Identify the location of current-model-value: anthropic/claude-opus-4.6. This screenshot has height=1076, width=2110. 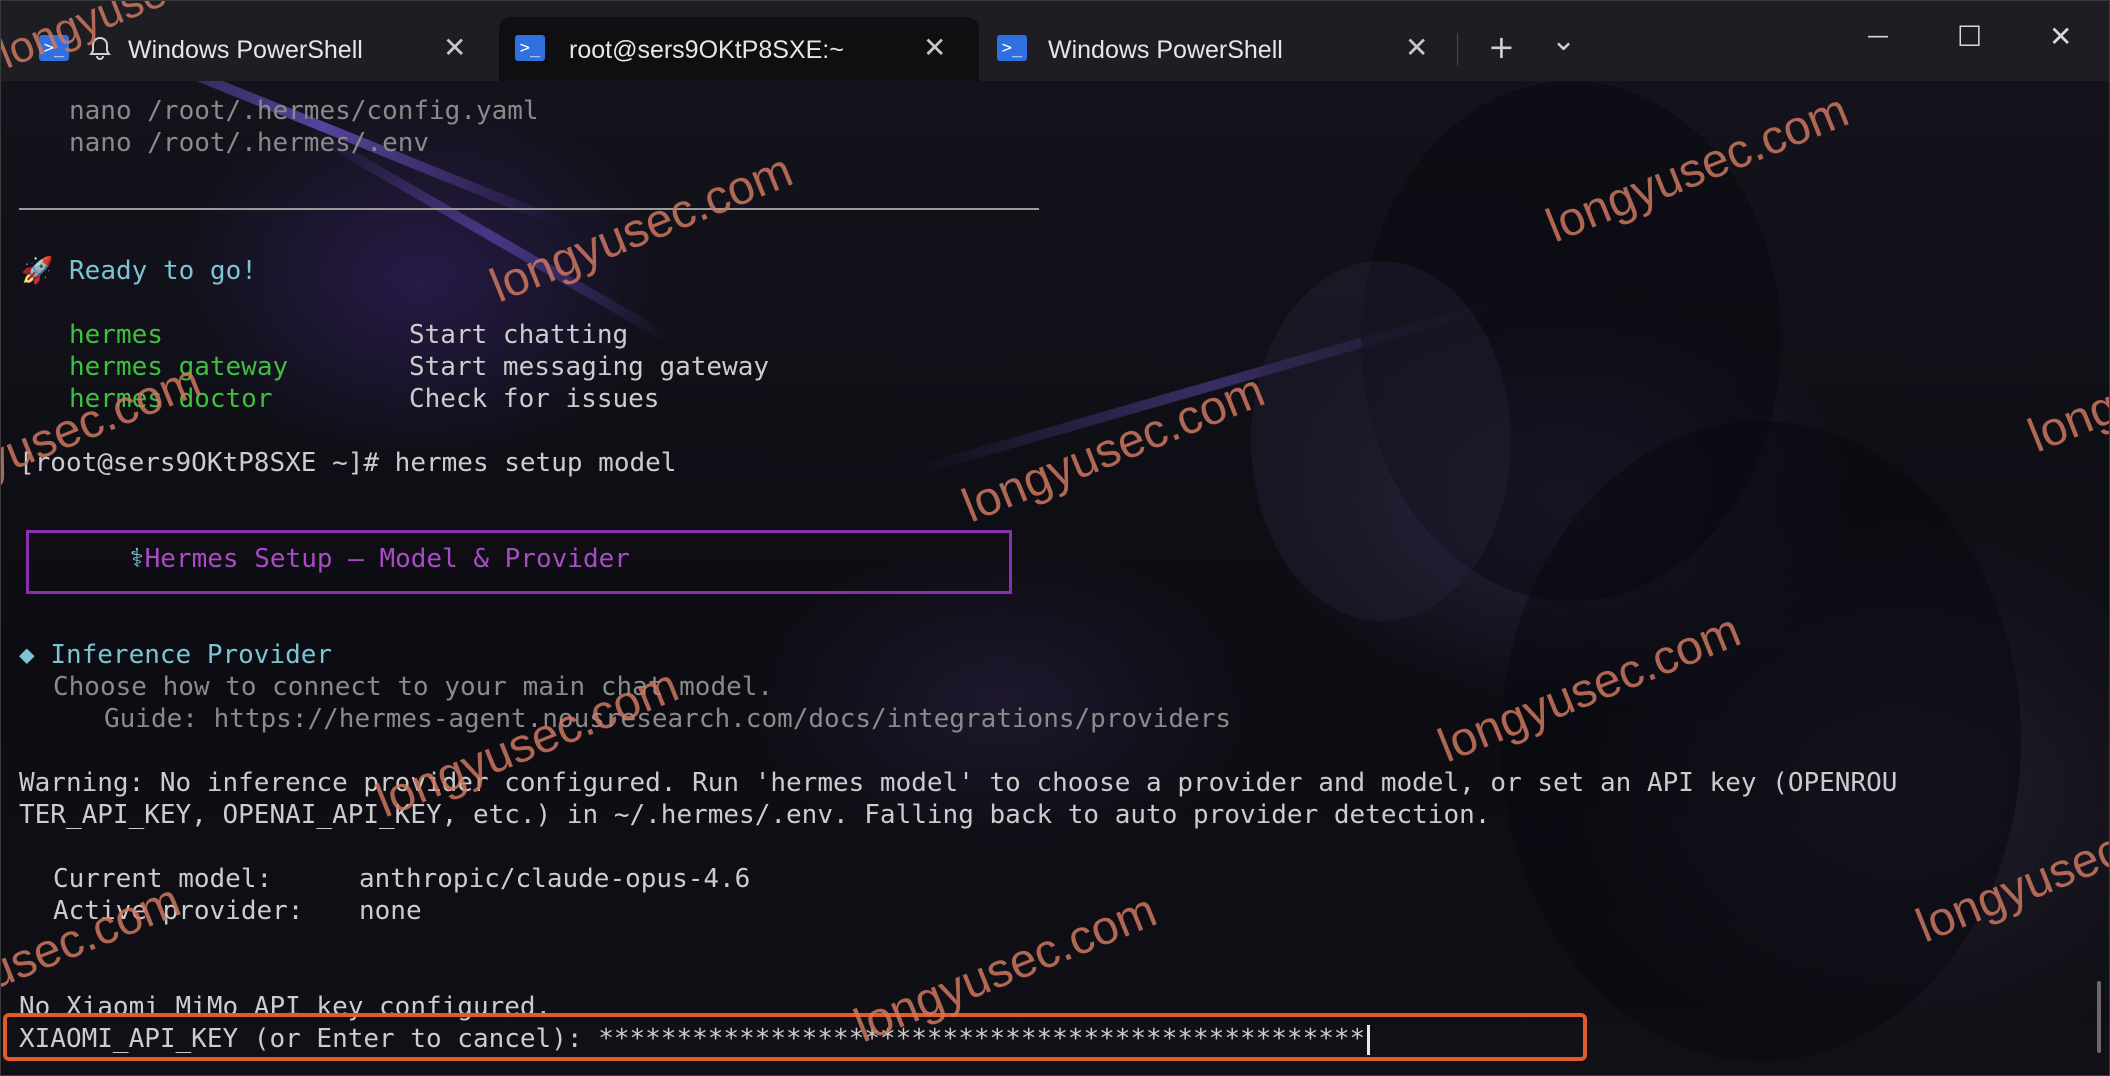
(555, 879).